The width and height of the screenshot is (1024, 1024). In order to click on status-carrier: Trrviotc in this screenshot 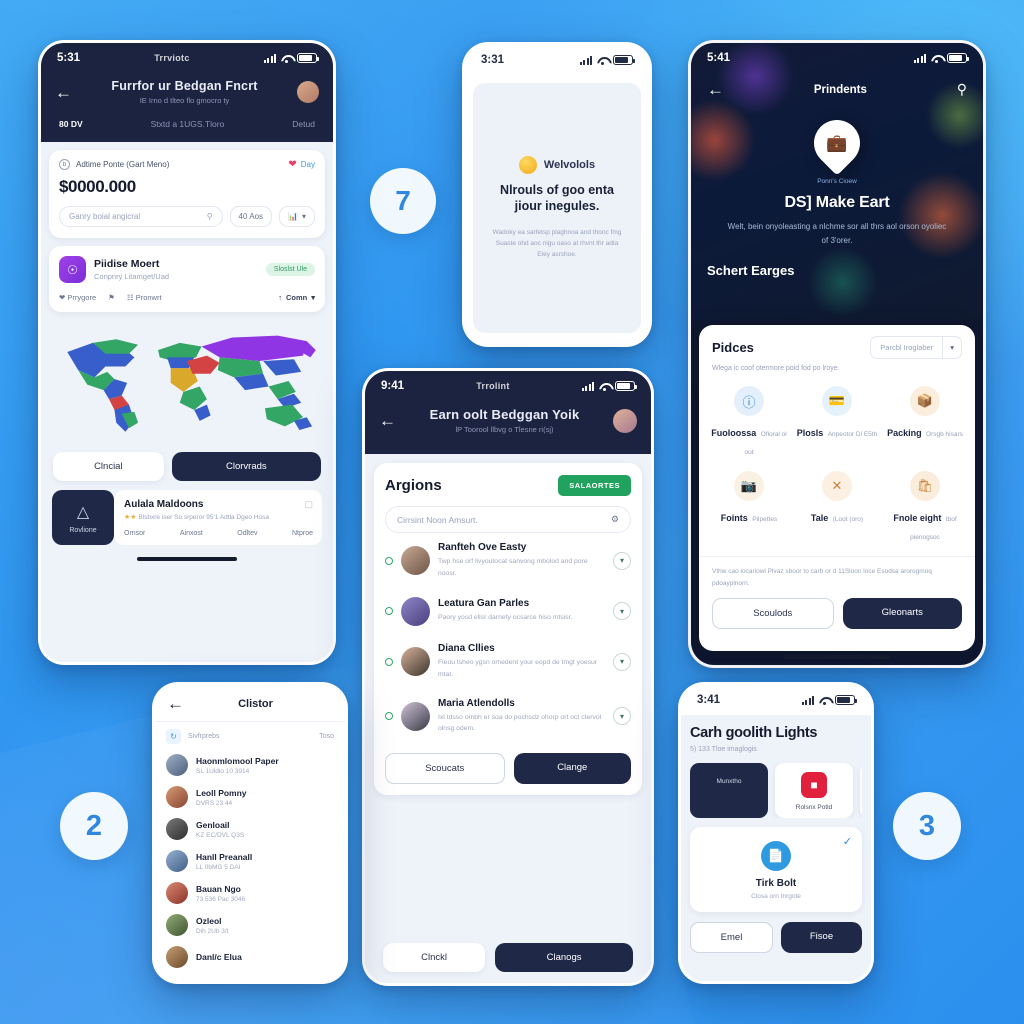, I will do `click(172, 58)`.